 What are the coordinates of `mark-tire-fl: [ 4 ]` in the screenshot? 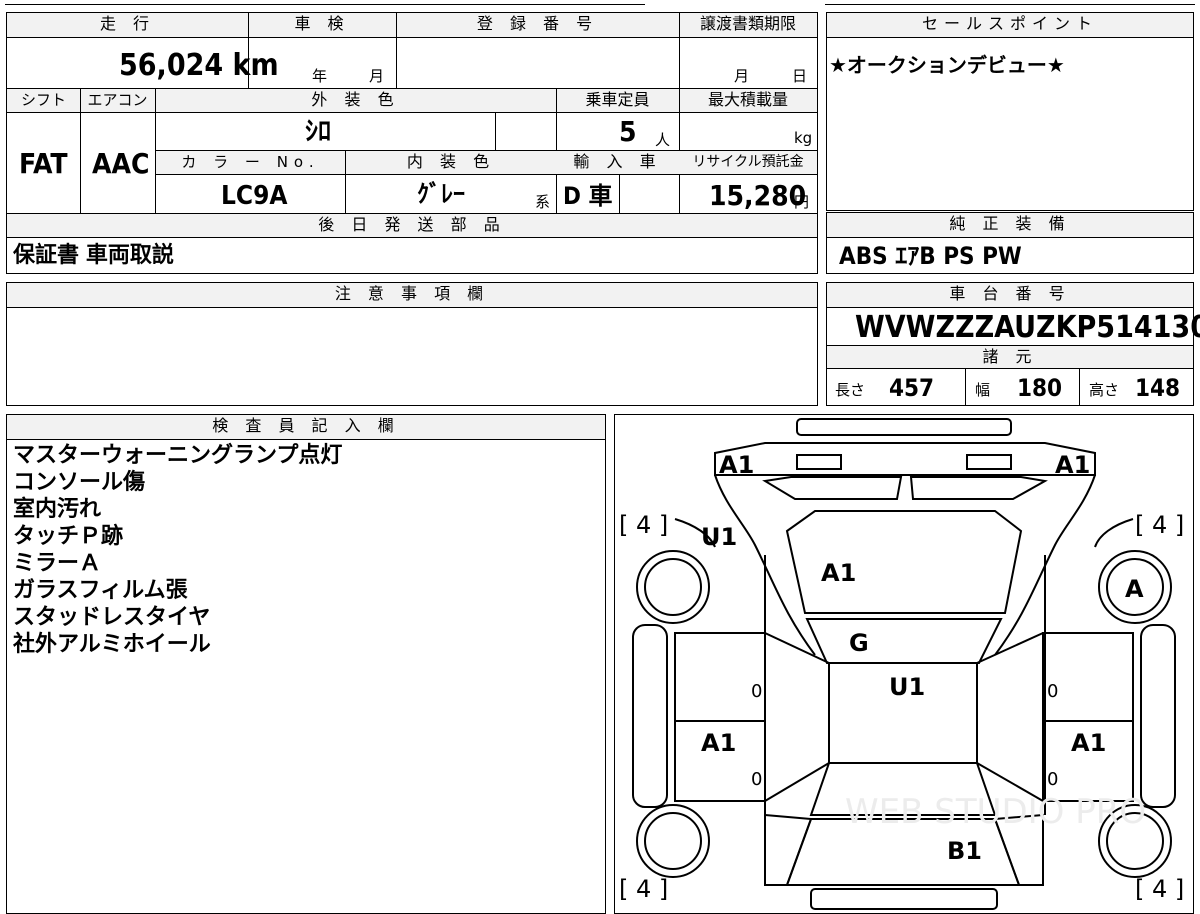 It's located at (643, 525).